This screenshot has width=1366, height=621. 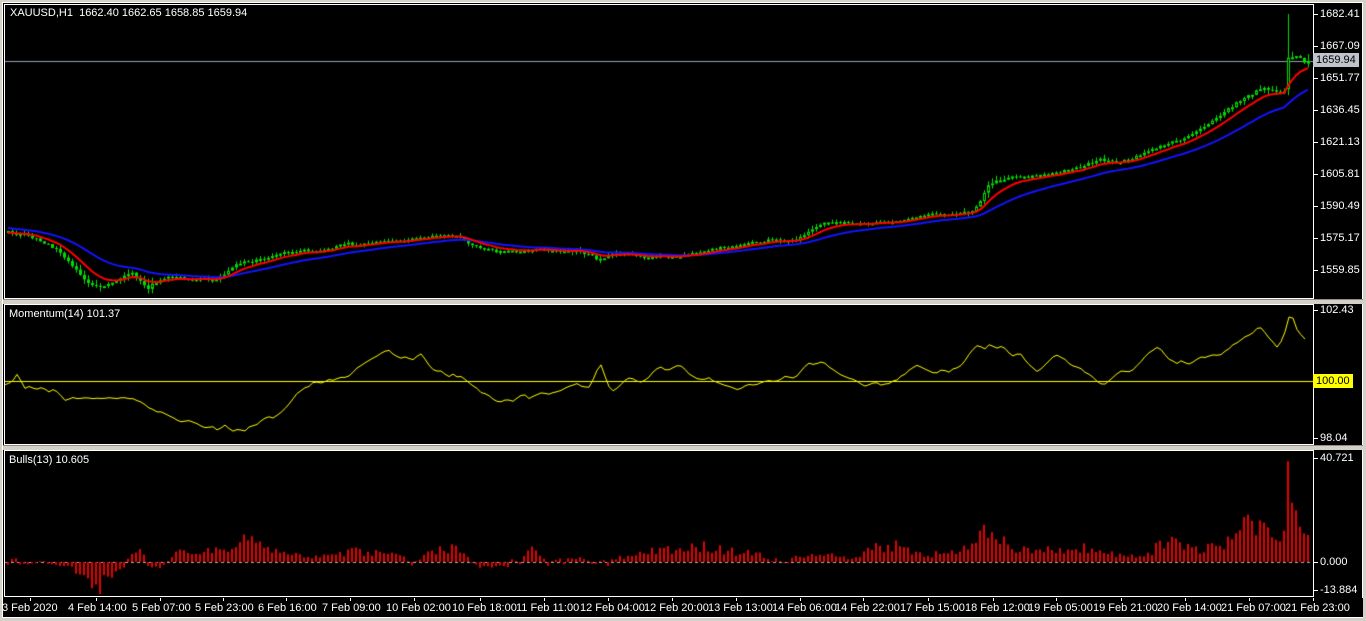 I want to click on time-axis-label: 5 Feb 07:00, so click(x=161, y=608).